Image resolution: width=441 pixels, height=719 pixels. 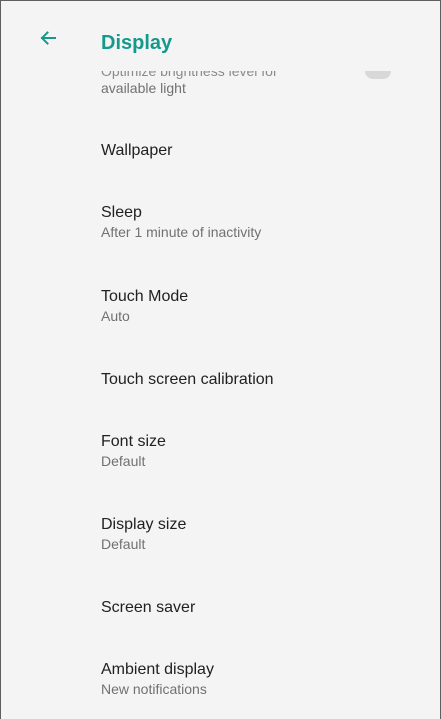 I want to click on page-title: Display, so click(x=137, y=43).